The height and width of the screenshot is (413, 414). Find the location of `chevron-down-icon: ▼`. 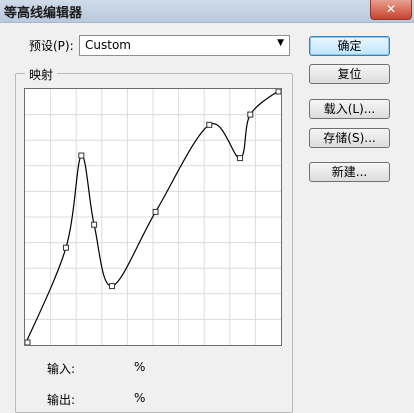

chevron-down-icon: ▼ is located at coordinates (280, 43).